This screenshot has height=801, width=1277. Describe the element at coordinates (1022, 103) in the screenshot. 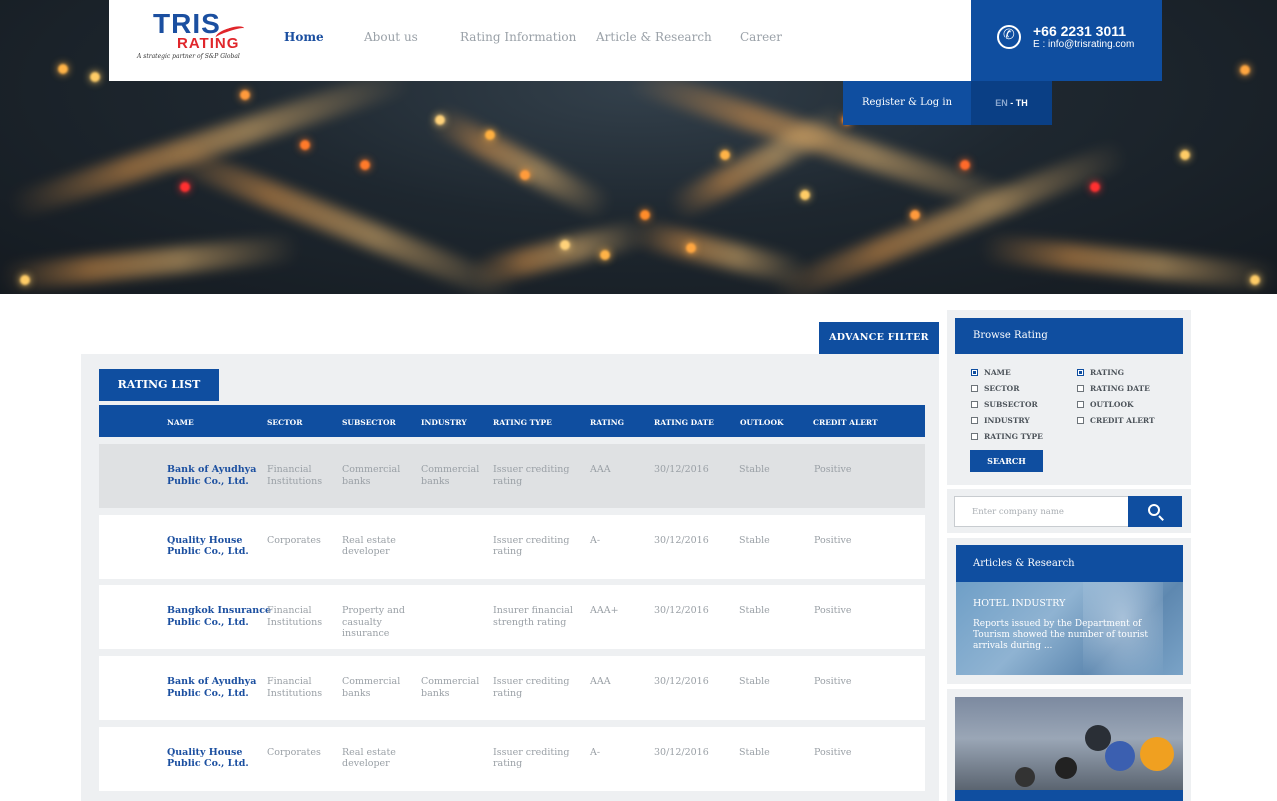

I see `lang-th: TH` at that location.